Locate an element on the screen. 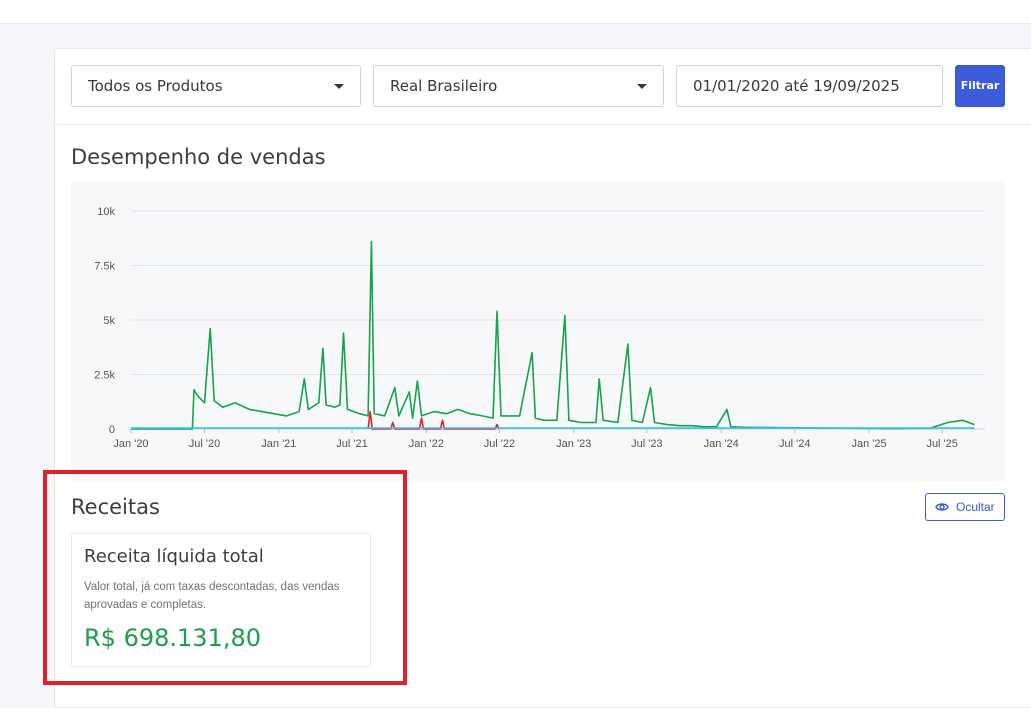 The width and height of the screenshot is (1031, 708). y-tick-label: 5k is located at coordinates (109, 321).